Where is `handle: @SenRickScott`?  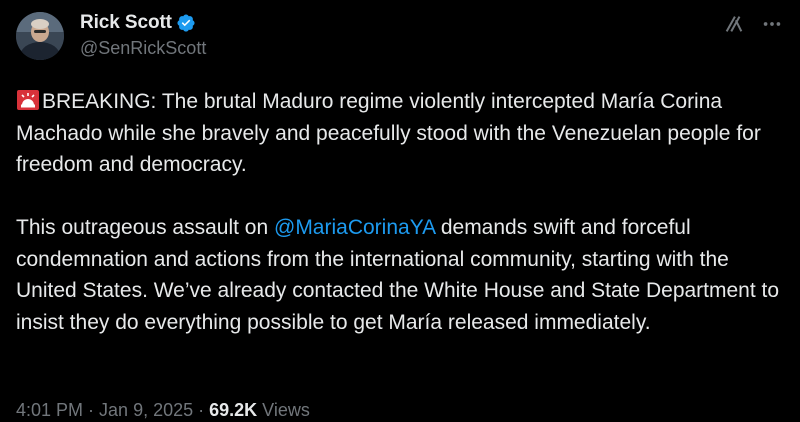 handle: @SenRickScott is located at coordinates (143, 48).